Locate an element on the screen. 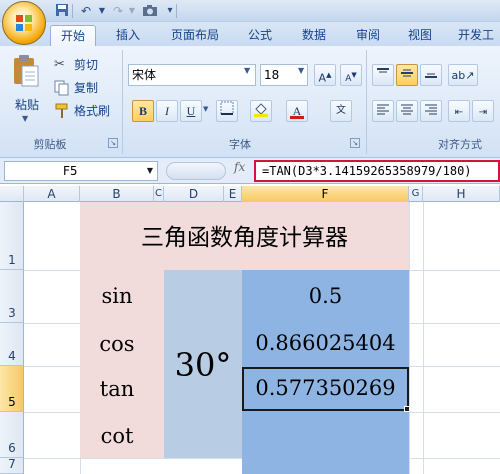  name-box: F5 ▼ is located at coordinates (81, 171).